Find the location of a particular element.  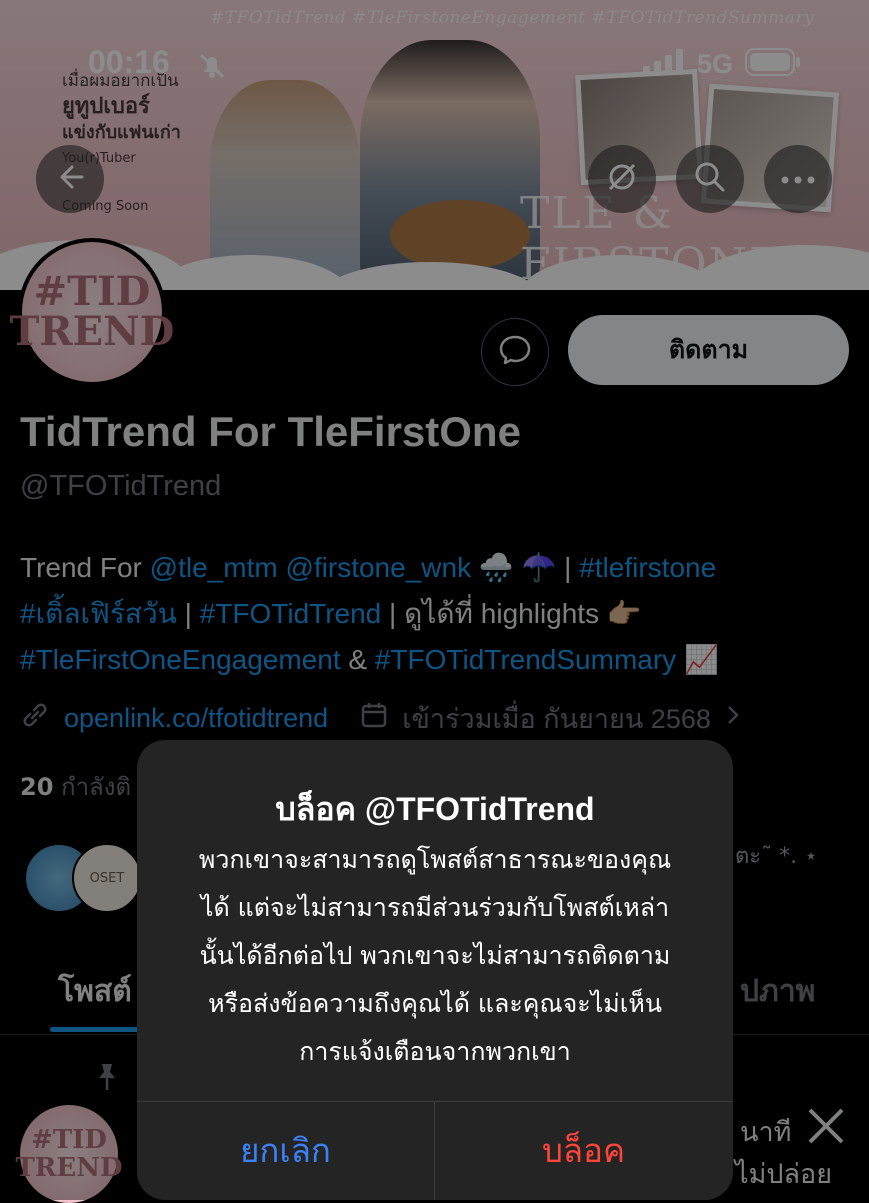

block-button: บล็อค is located at coordinates (583, 1150).